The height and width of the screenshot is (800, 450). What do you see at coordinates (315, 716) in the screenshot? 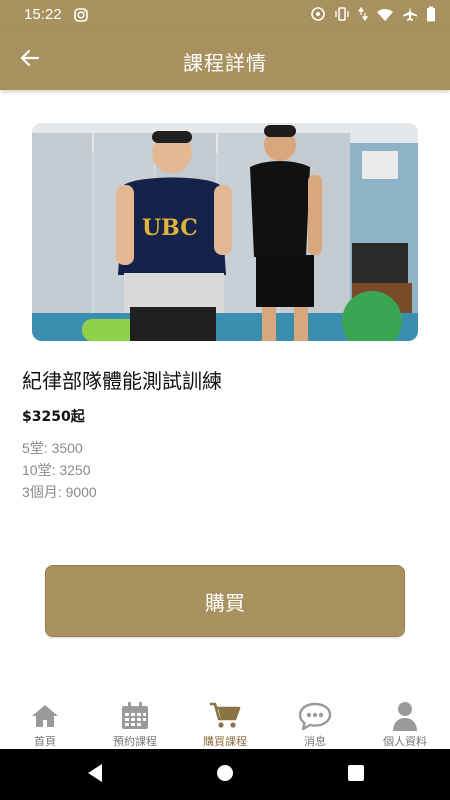
I see `chat-bubble-icon` at bounding box center [315, 716].